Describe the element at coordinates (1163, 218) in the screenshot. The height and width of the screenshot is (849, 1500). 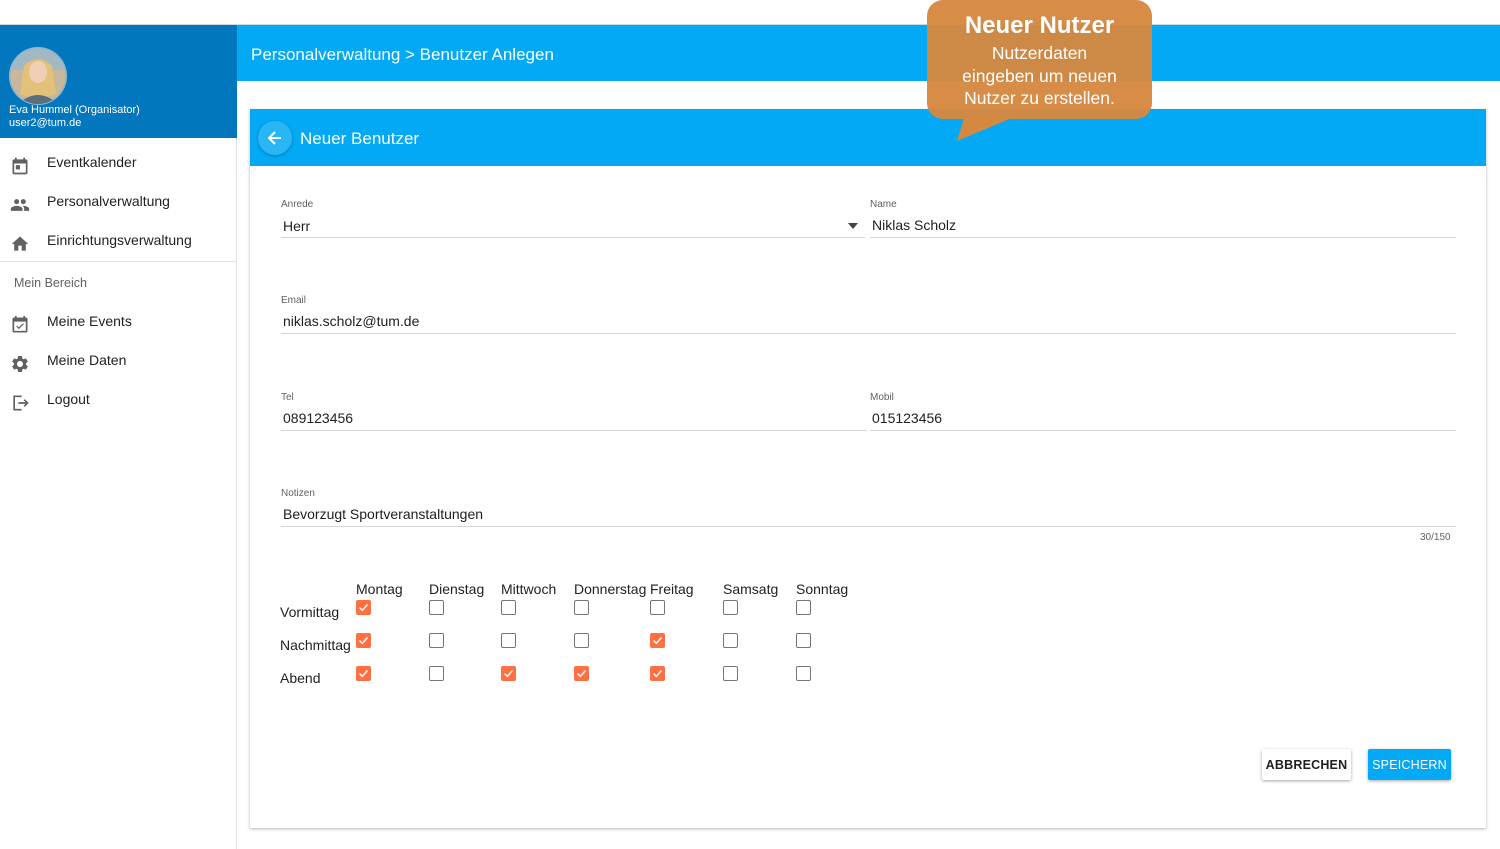
I see `name-field: Name Niklas Scholz` at that location.